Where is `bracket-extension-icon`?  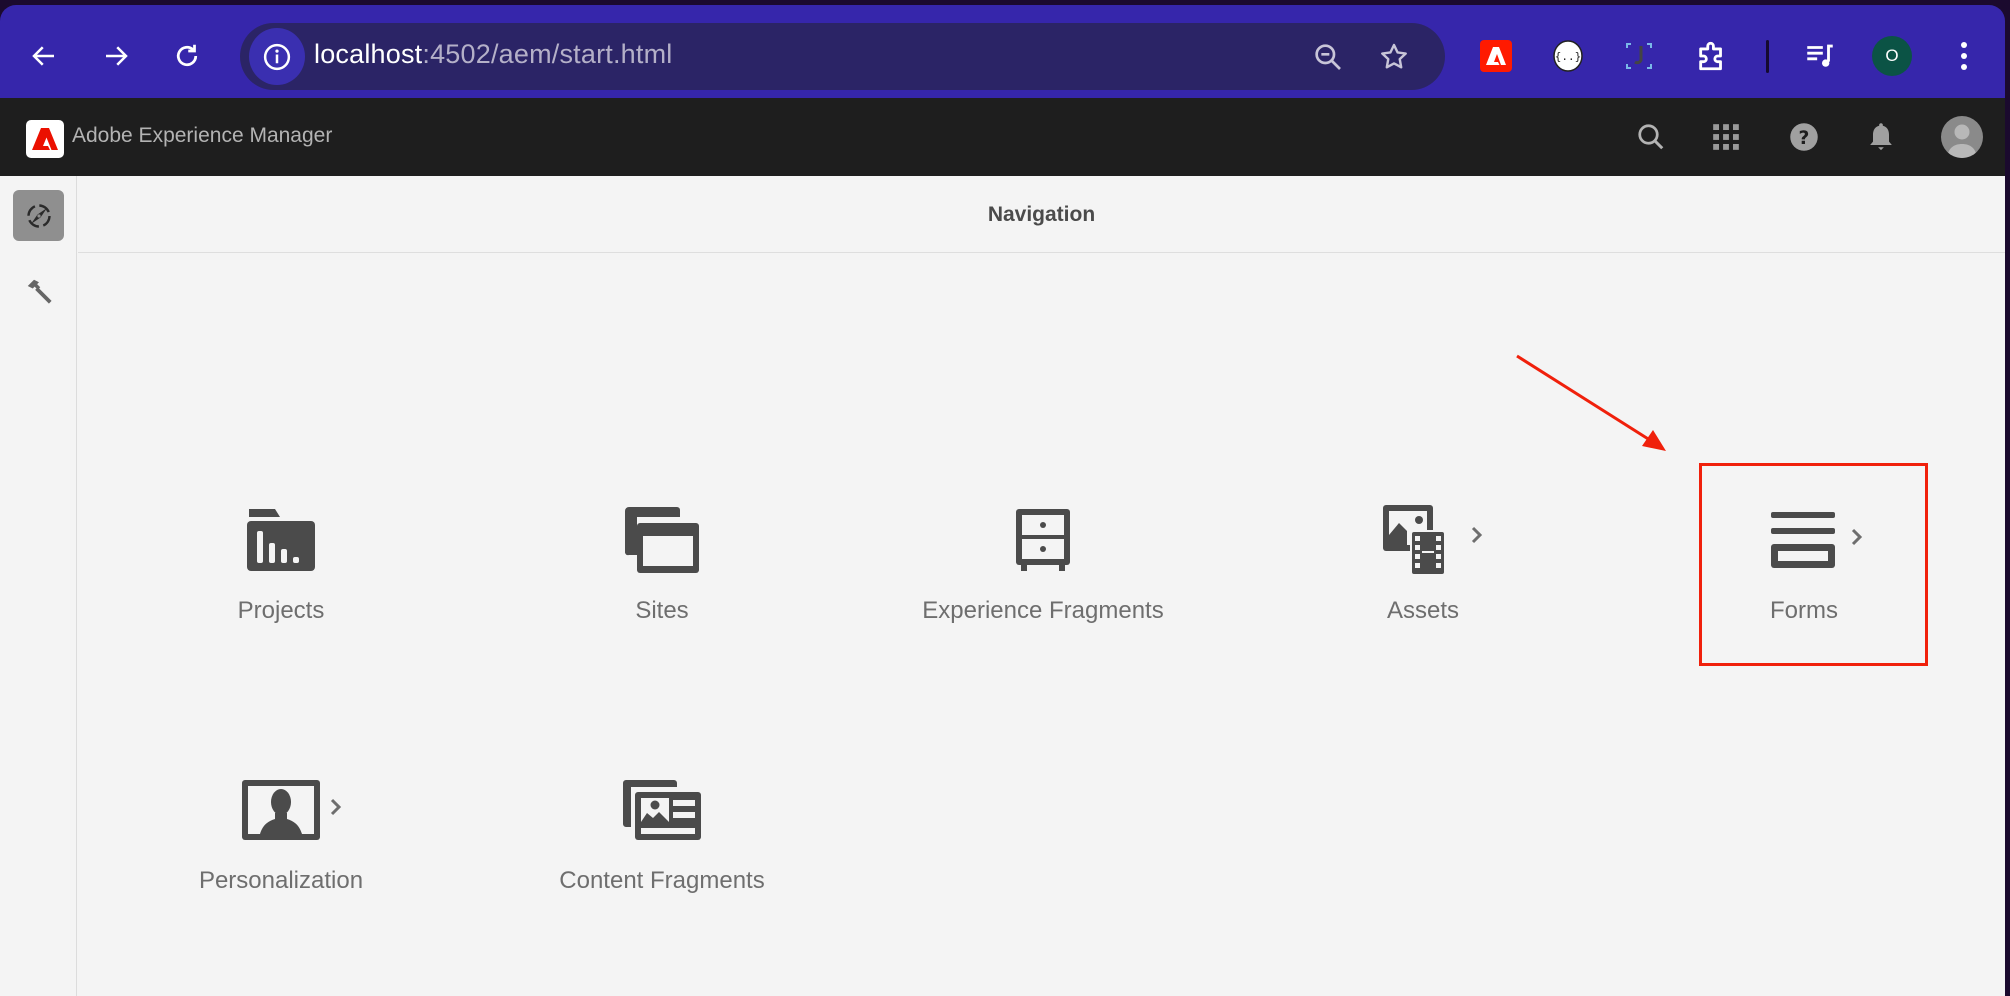
bracket-extension-icon is located at coordinates (1639, 56).